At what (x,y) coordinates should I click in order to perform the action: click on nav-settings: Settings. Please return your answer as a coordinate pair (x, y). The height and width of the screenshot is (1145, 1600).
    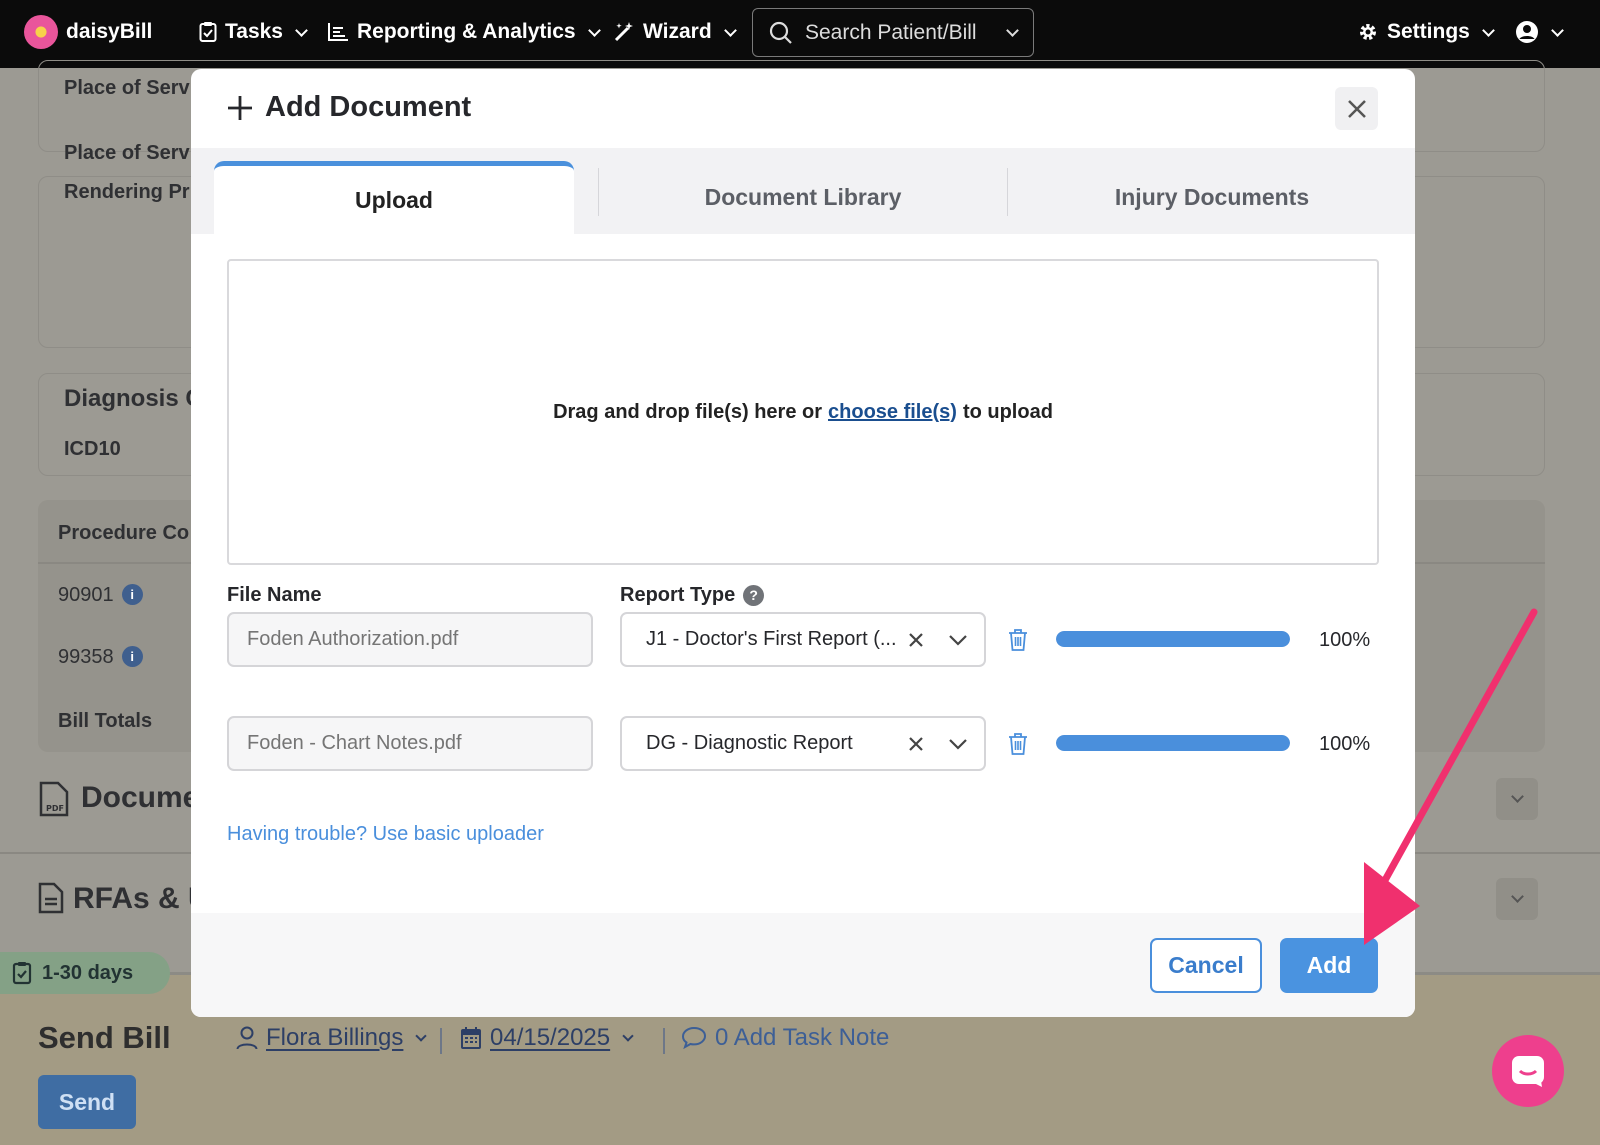
    Looking at the image, I should click on (1426, 32).